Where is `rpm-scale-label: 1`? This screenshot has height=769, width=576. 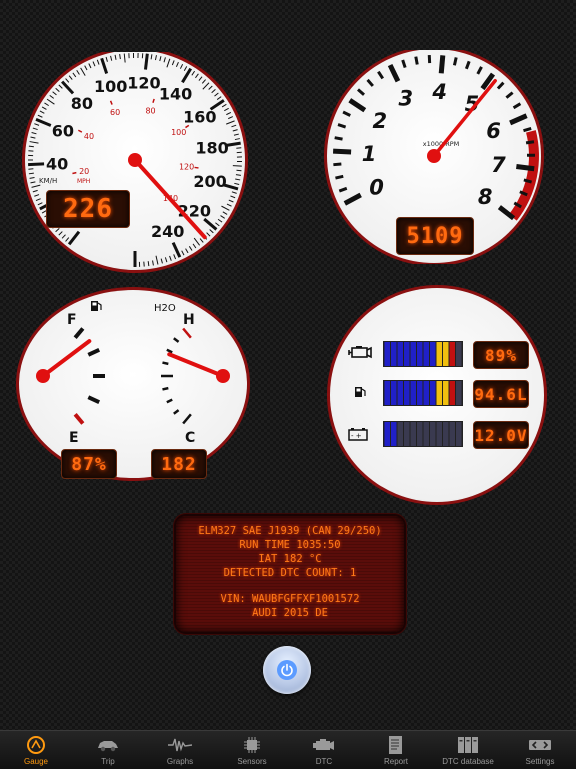 rpm-scale-label: 1 is located at coordinates (369, 154).